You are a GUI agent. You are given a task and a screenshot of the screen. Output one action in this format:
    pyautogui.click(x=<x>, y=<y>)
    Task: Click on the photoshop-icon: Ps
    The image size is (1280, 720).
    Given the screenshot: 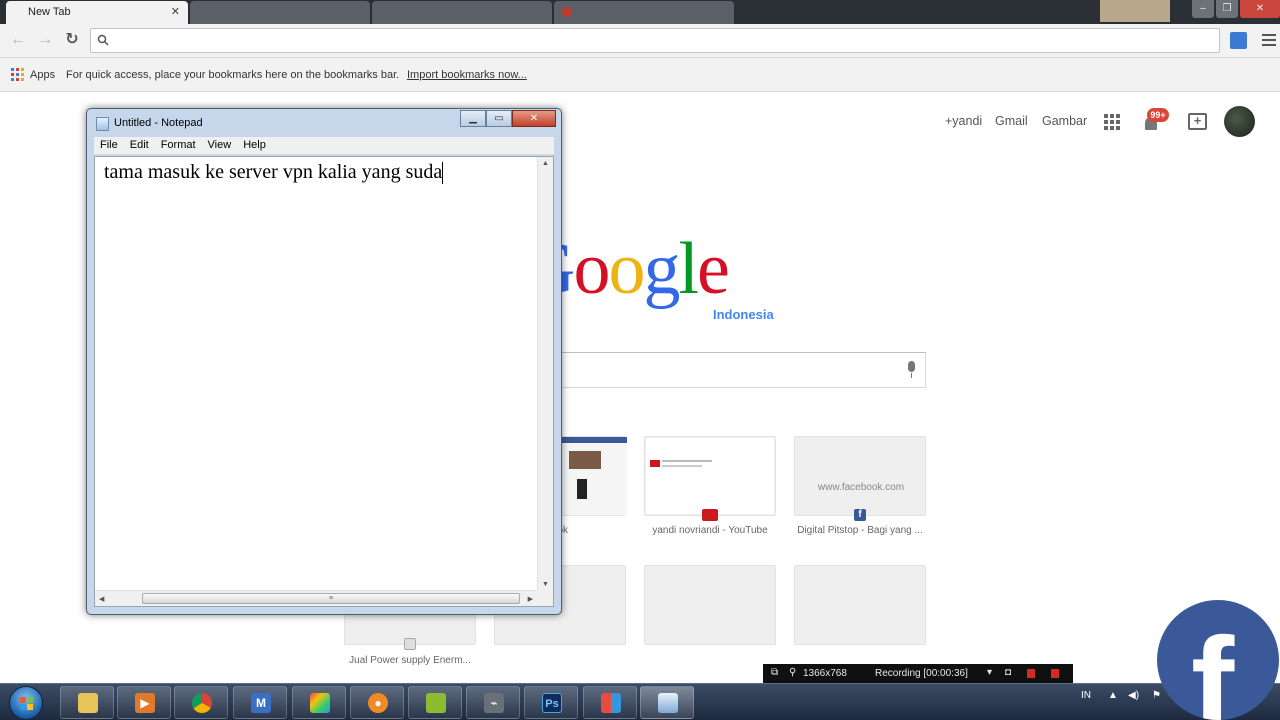 What is the action you would take?
    pyautogui.click(x=552, y=703)
    